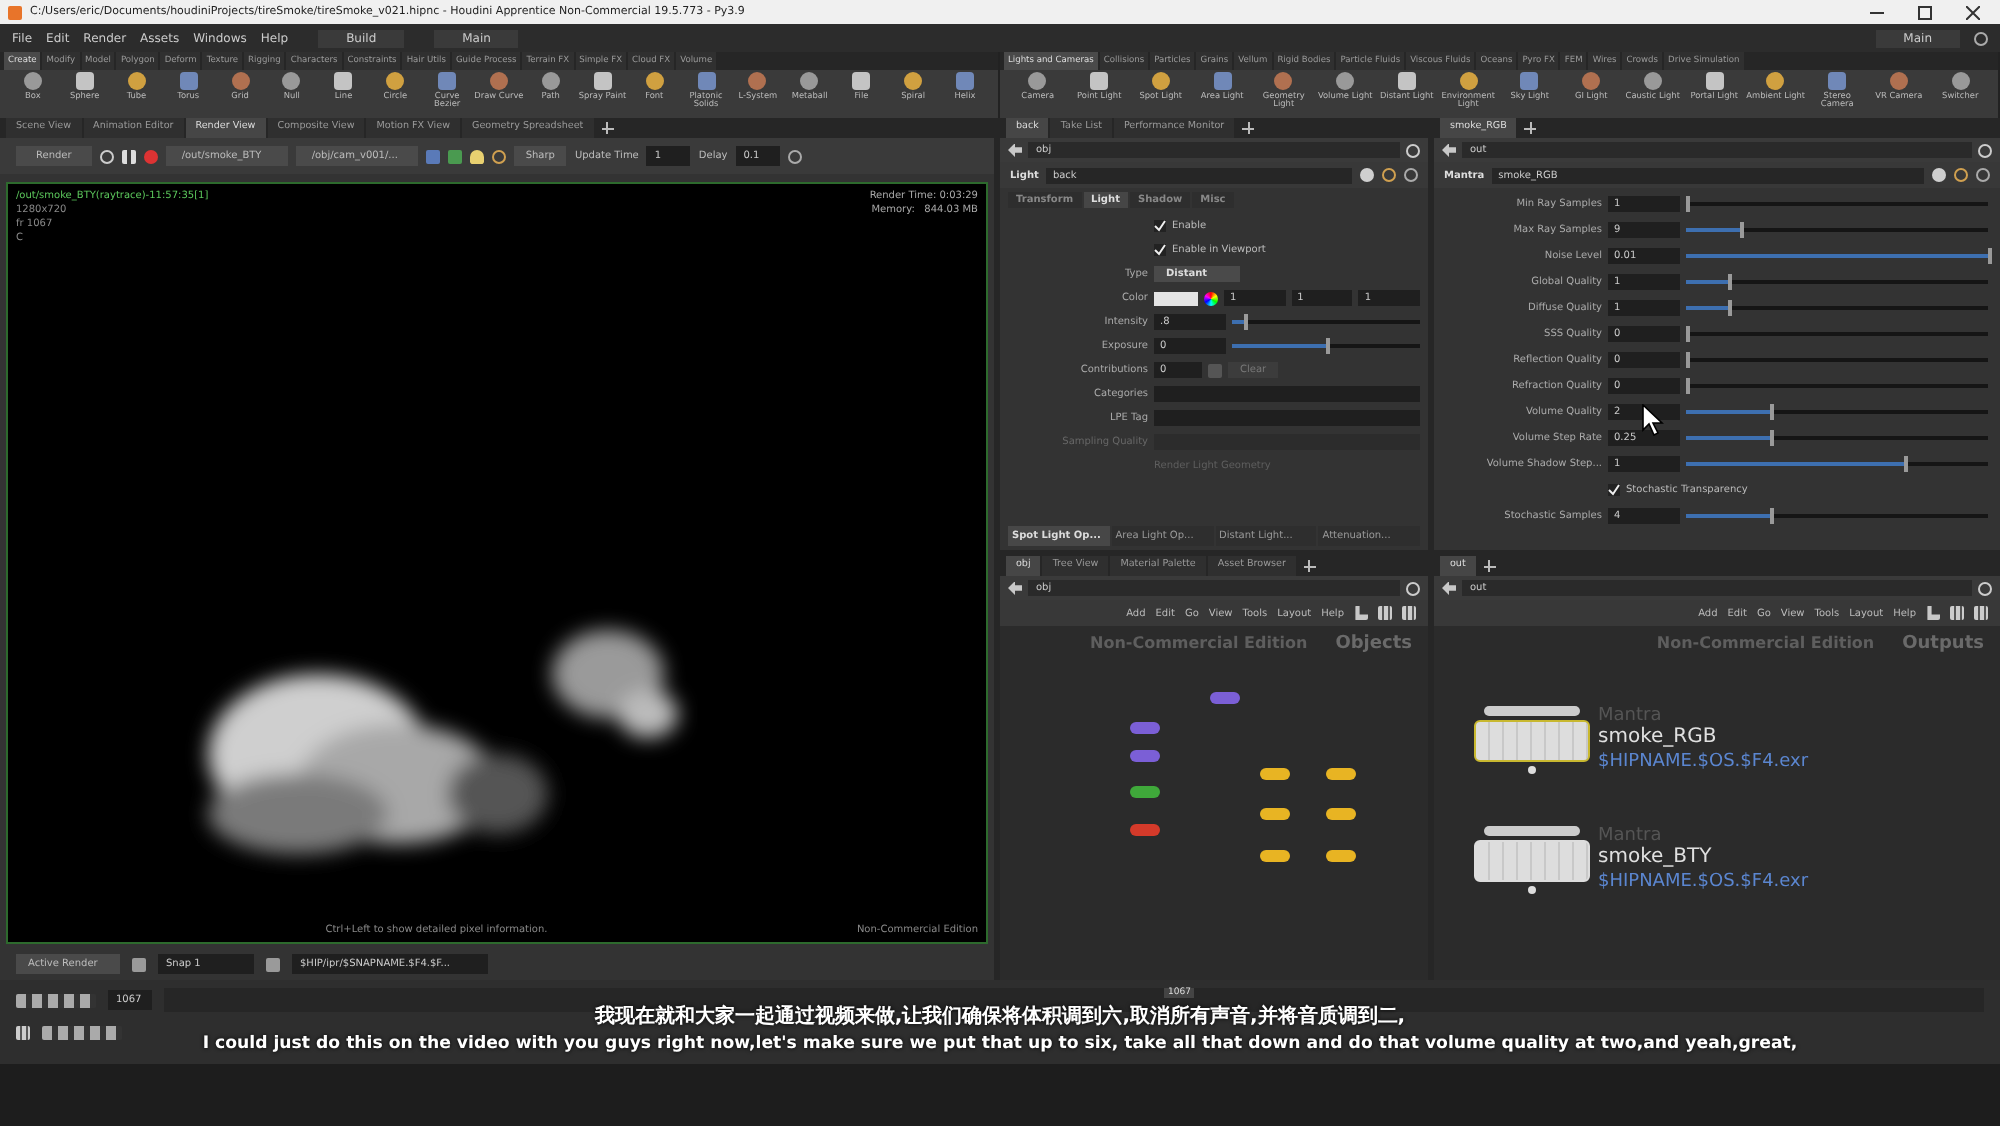 This screenshot has height=1126, width=2000. What do you see at coordinates (1000, 1044) in the screenshot?
I see `subtitle-english: I could just do this on the video with you guys right now,let's make sure we put that up to six, take all that down and do that volume quality at two,and yeah,great,` at bounding box center [1000, 1044].